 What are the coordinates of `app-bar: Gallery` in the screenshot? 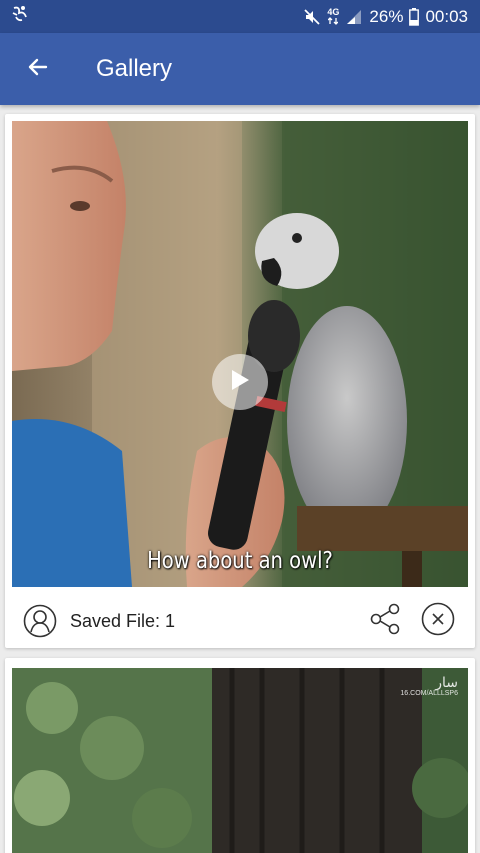 It's located at (240, 69).